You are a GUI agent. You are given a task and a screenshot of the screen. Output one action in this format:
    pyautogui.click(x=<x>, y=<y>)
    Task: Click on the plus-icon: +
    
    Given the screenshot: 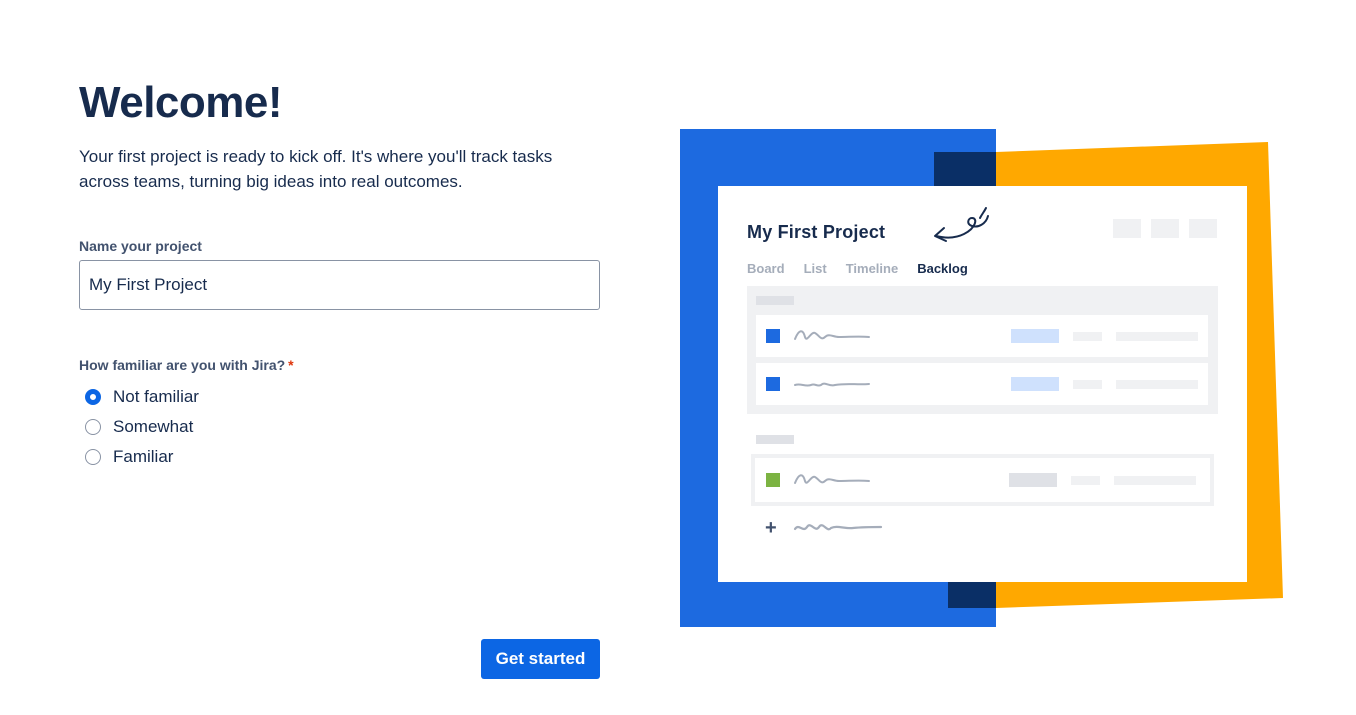 What is the action you would take?
    pyautogui.click(x=771, y=528)
    